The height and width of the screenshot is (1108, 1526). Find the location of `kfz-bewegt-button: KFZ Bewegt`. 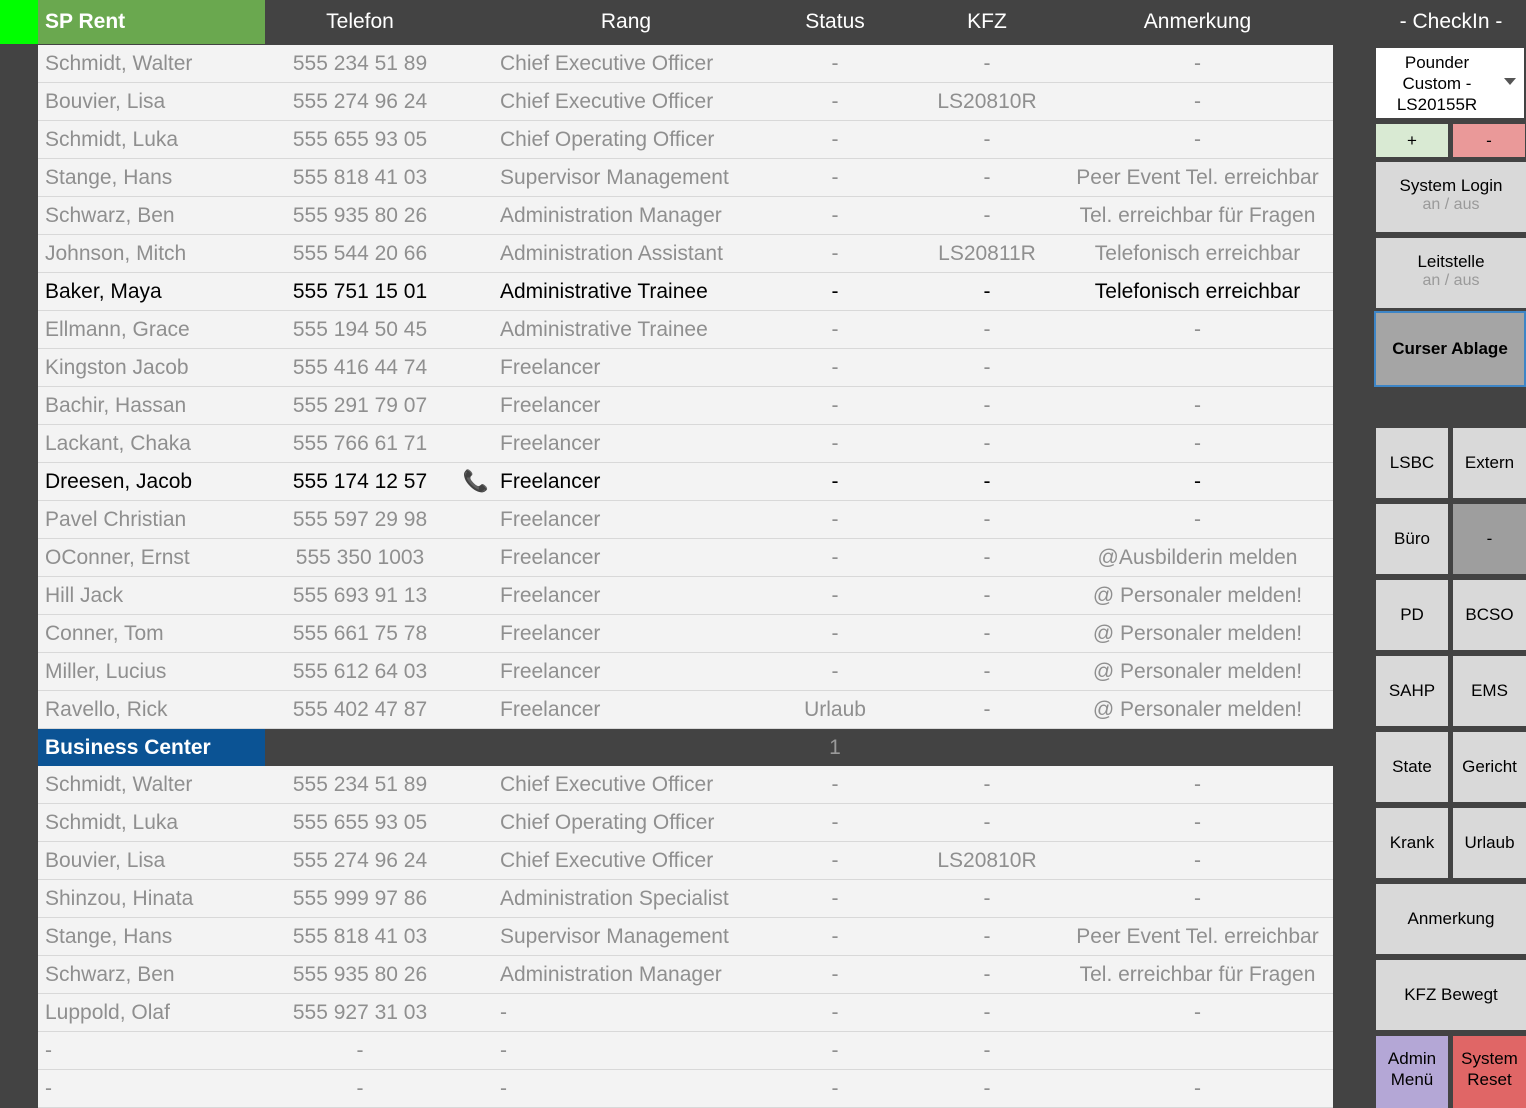

kfz-bewegt-button: KFZ Bewegt is located at coordinates (1451, 995).